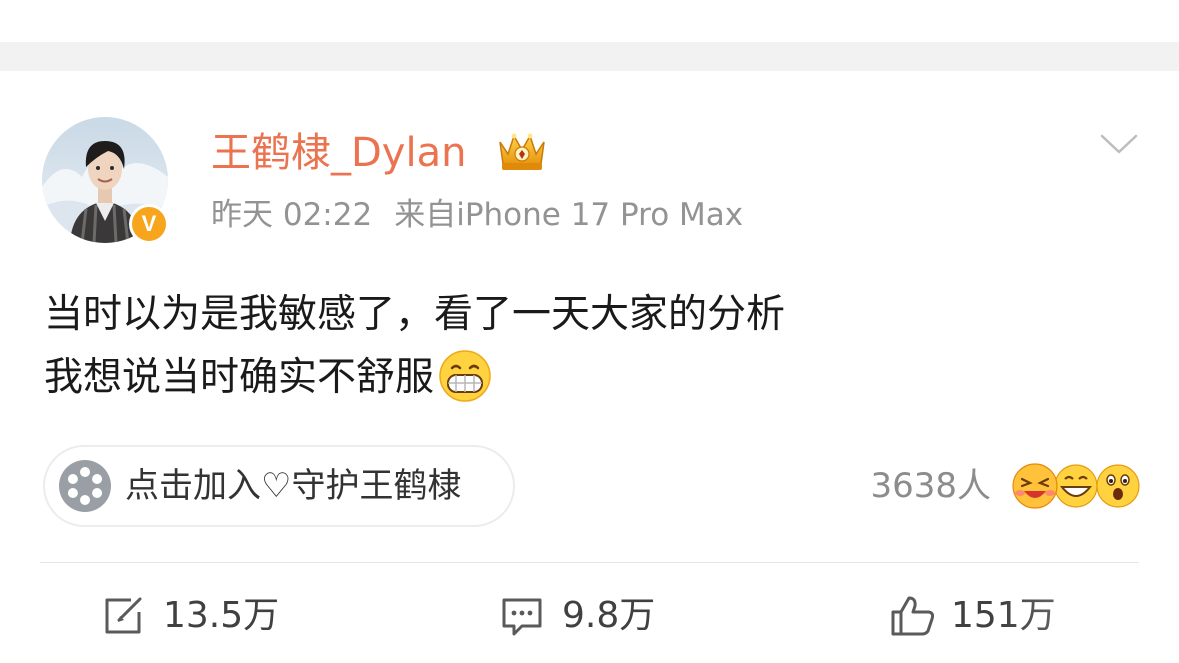 This screenshot has height=663, width=1179. Describe the element at coordinates (522, 151) in the screenshot. I see `crown-icon` at that location.